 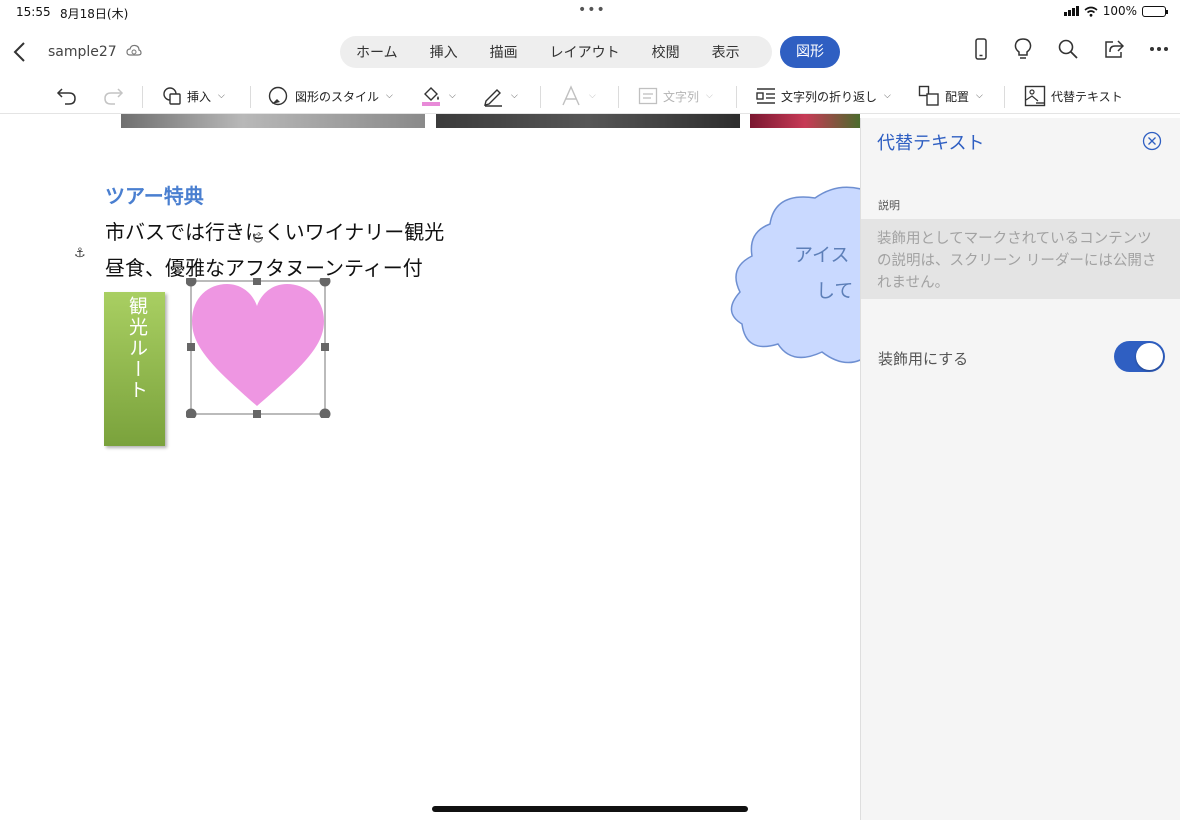 I want to click on vertical-text: 観光ルート, so click(x=137, y=348).